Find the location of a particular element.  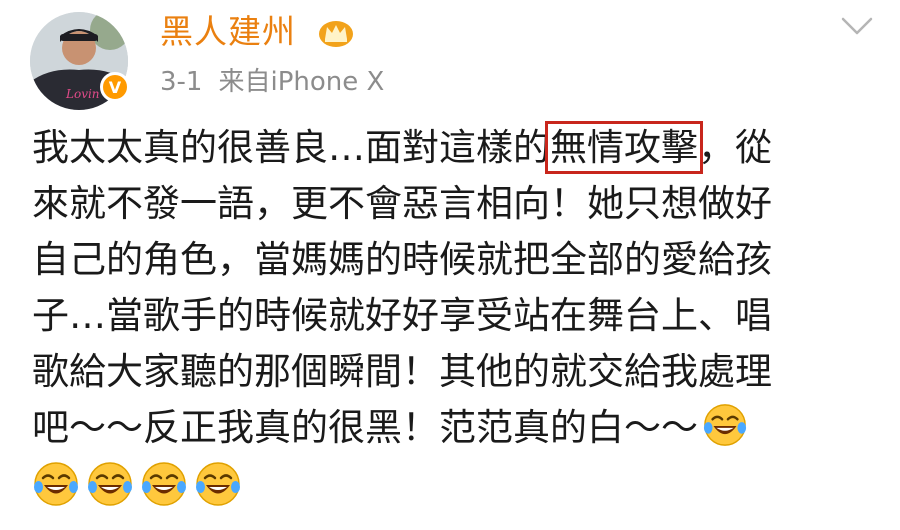

post-line: 自己的角色，當媽媽的時候就把全部的愛給孩 is located at coordinates (402, 259).